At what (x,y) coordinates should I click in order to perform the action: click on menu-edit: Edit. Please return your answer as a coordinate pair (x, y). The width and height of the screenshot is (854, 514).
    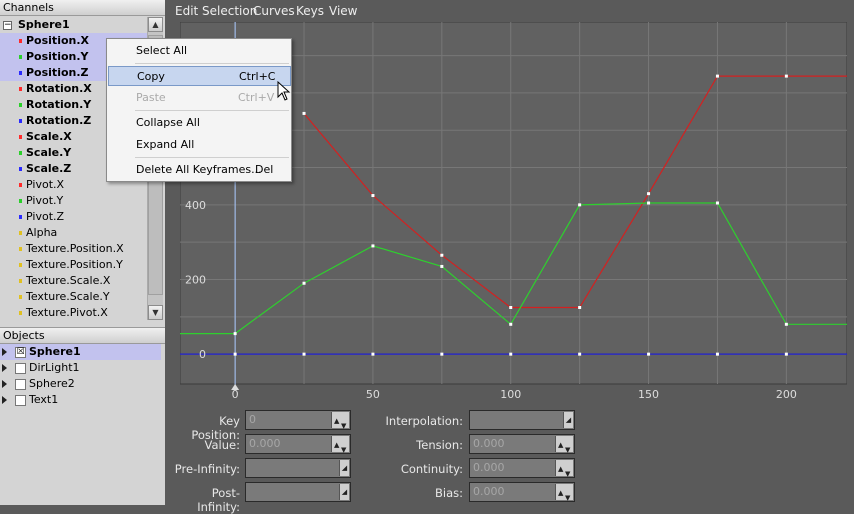
    Looking at the image, I should click on (186, 11).